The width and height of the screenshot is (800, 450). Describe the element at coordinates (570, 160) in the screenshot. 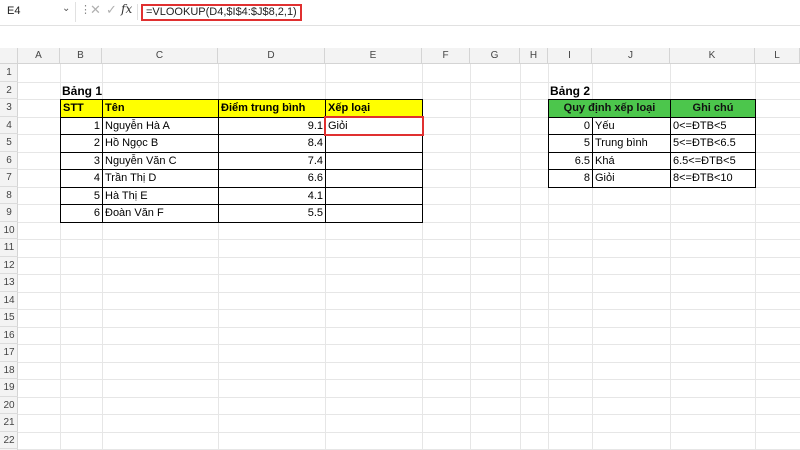

I see `table2-threshold-cell: 6.5` at that location.